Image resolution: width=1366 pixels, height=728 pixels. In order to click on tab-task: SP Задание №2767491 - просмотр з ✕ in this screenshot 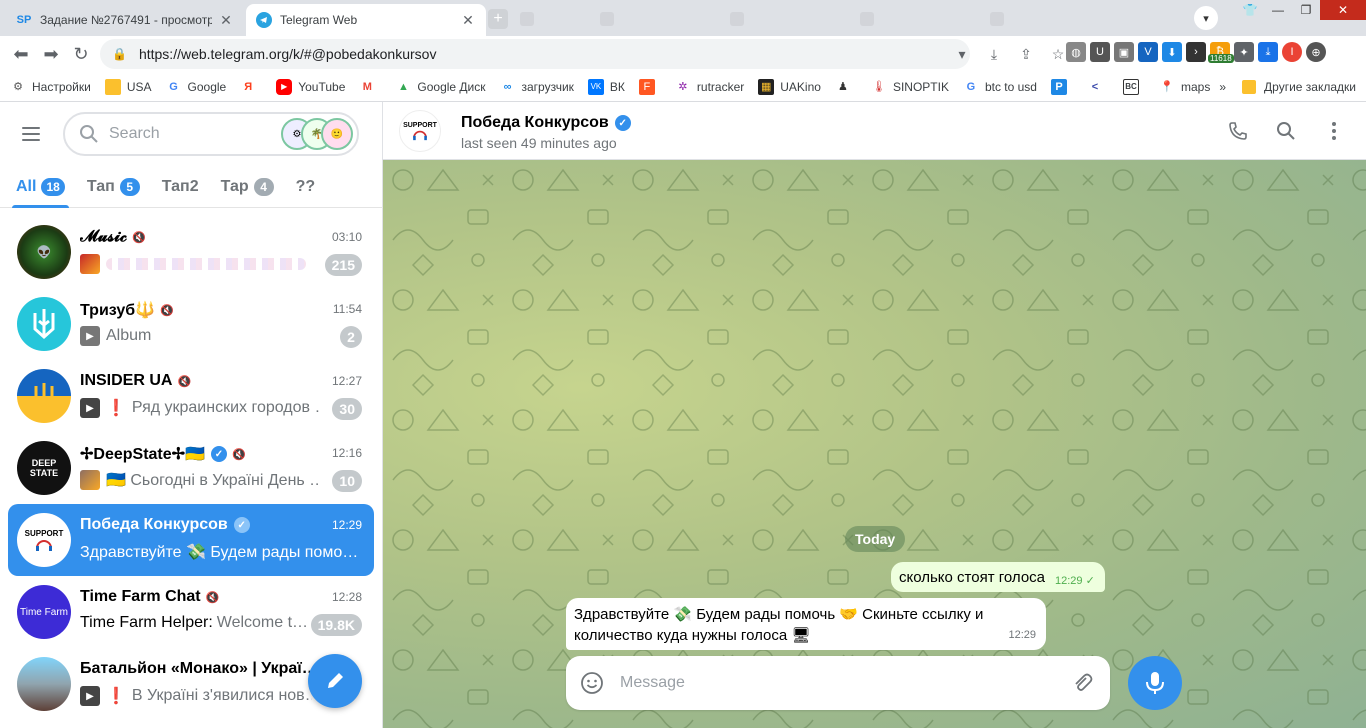, I will do `click(125, 20)`.